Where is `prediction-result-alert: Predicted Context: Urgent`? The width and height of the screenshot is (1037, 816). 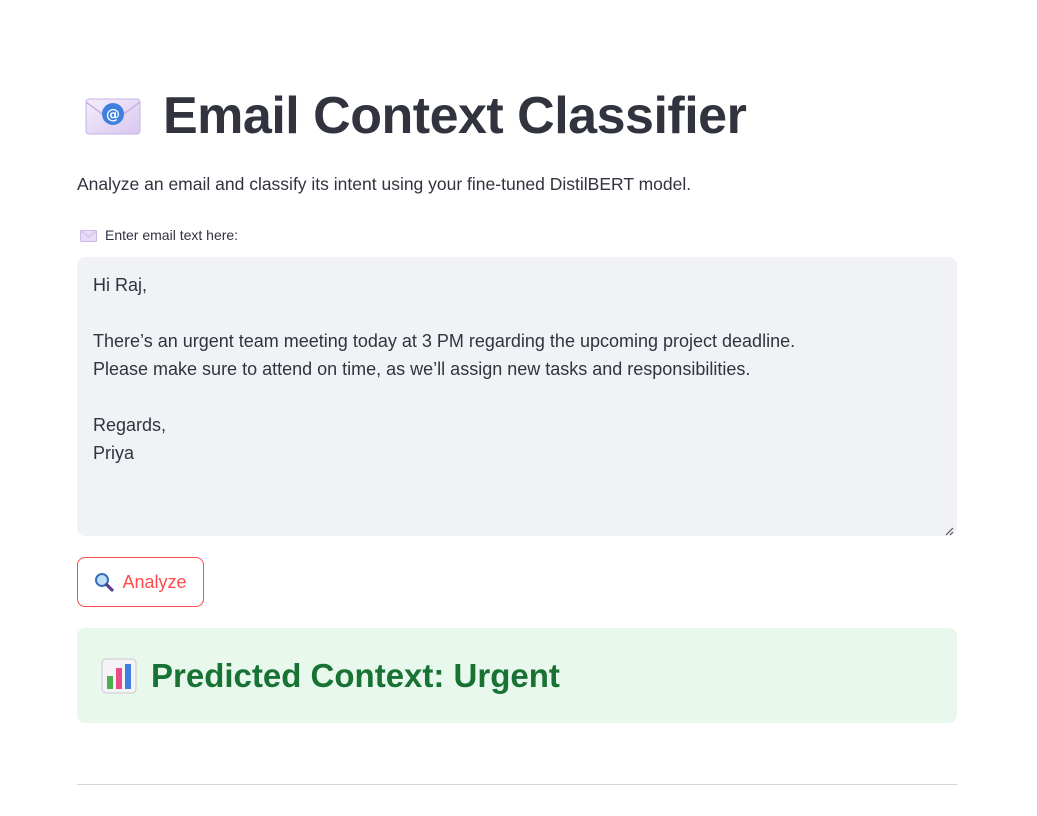
prediction-result-alert: Predicted Context: Urgent is located at coordinates (517, 675).